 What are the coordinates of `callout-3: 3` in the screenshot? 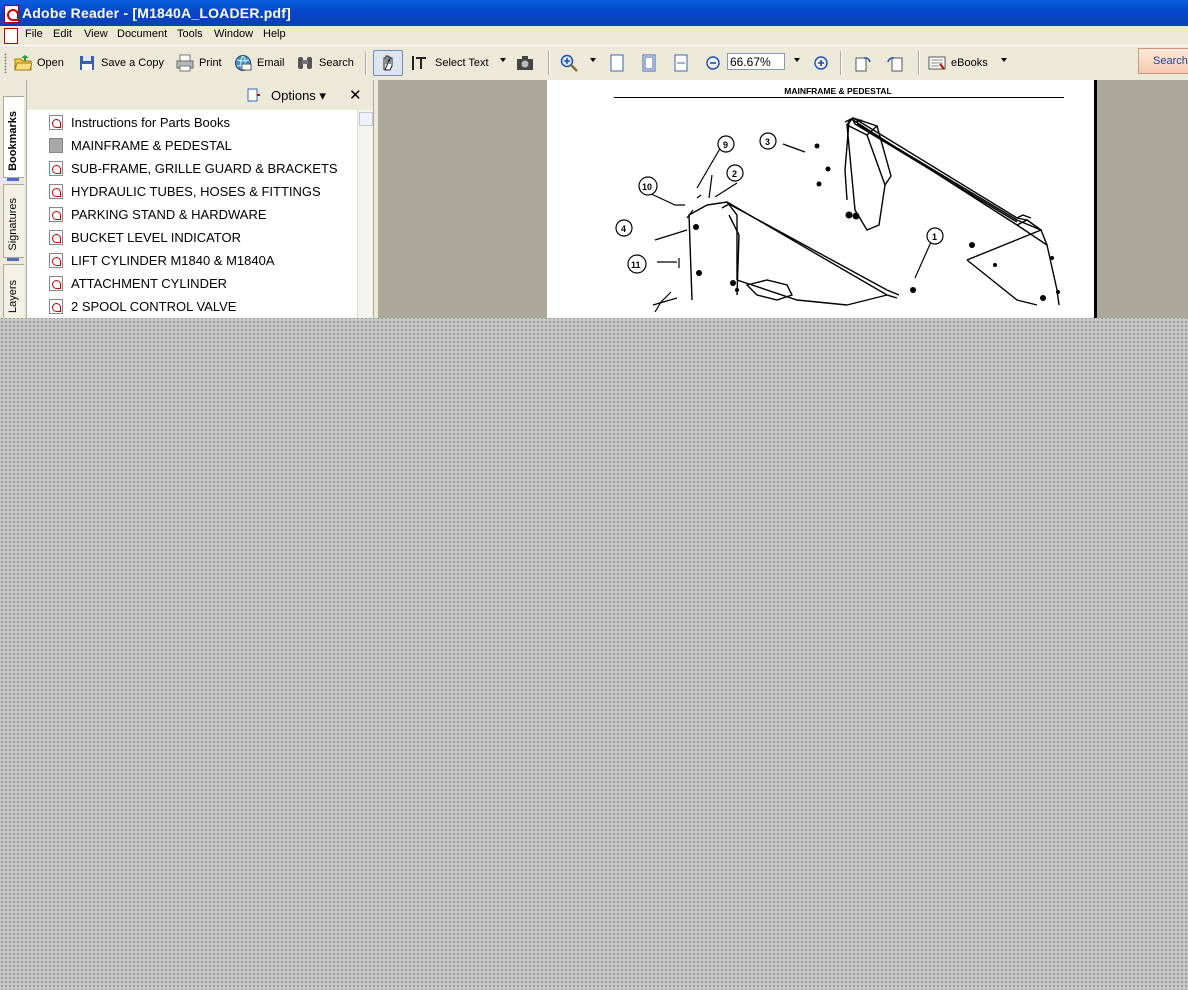 It's located at (767, 142).